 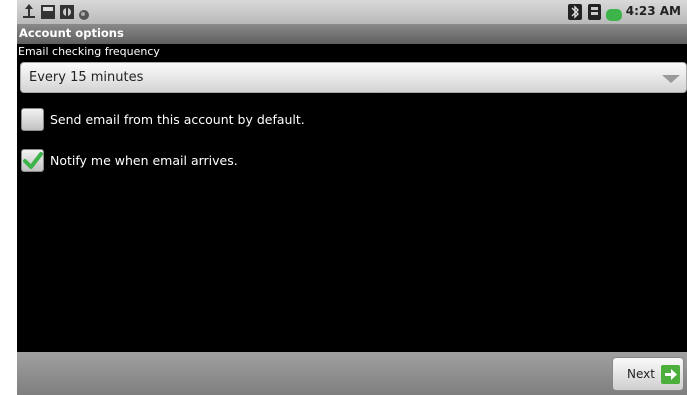 What do you see at coordinates (352, 161) in the screenshot?
I see `notify-option: Notify me when email arrives.` at bounding box center [352, 161].